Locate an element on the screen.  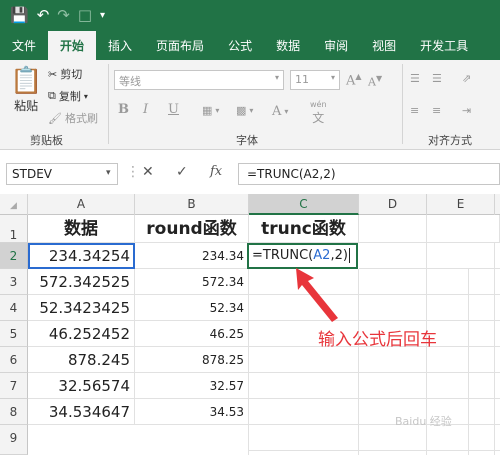
copy-label: 复制 is located at coordinates (69, 96).